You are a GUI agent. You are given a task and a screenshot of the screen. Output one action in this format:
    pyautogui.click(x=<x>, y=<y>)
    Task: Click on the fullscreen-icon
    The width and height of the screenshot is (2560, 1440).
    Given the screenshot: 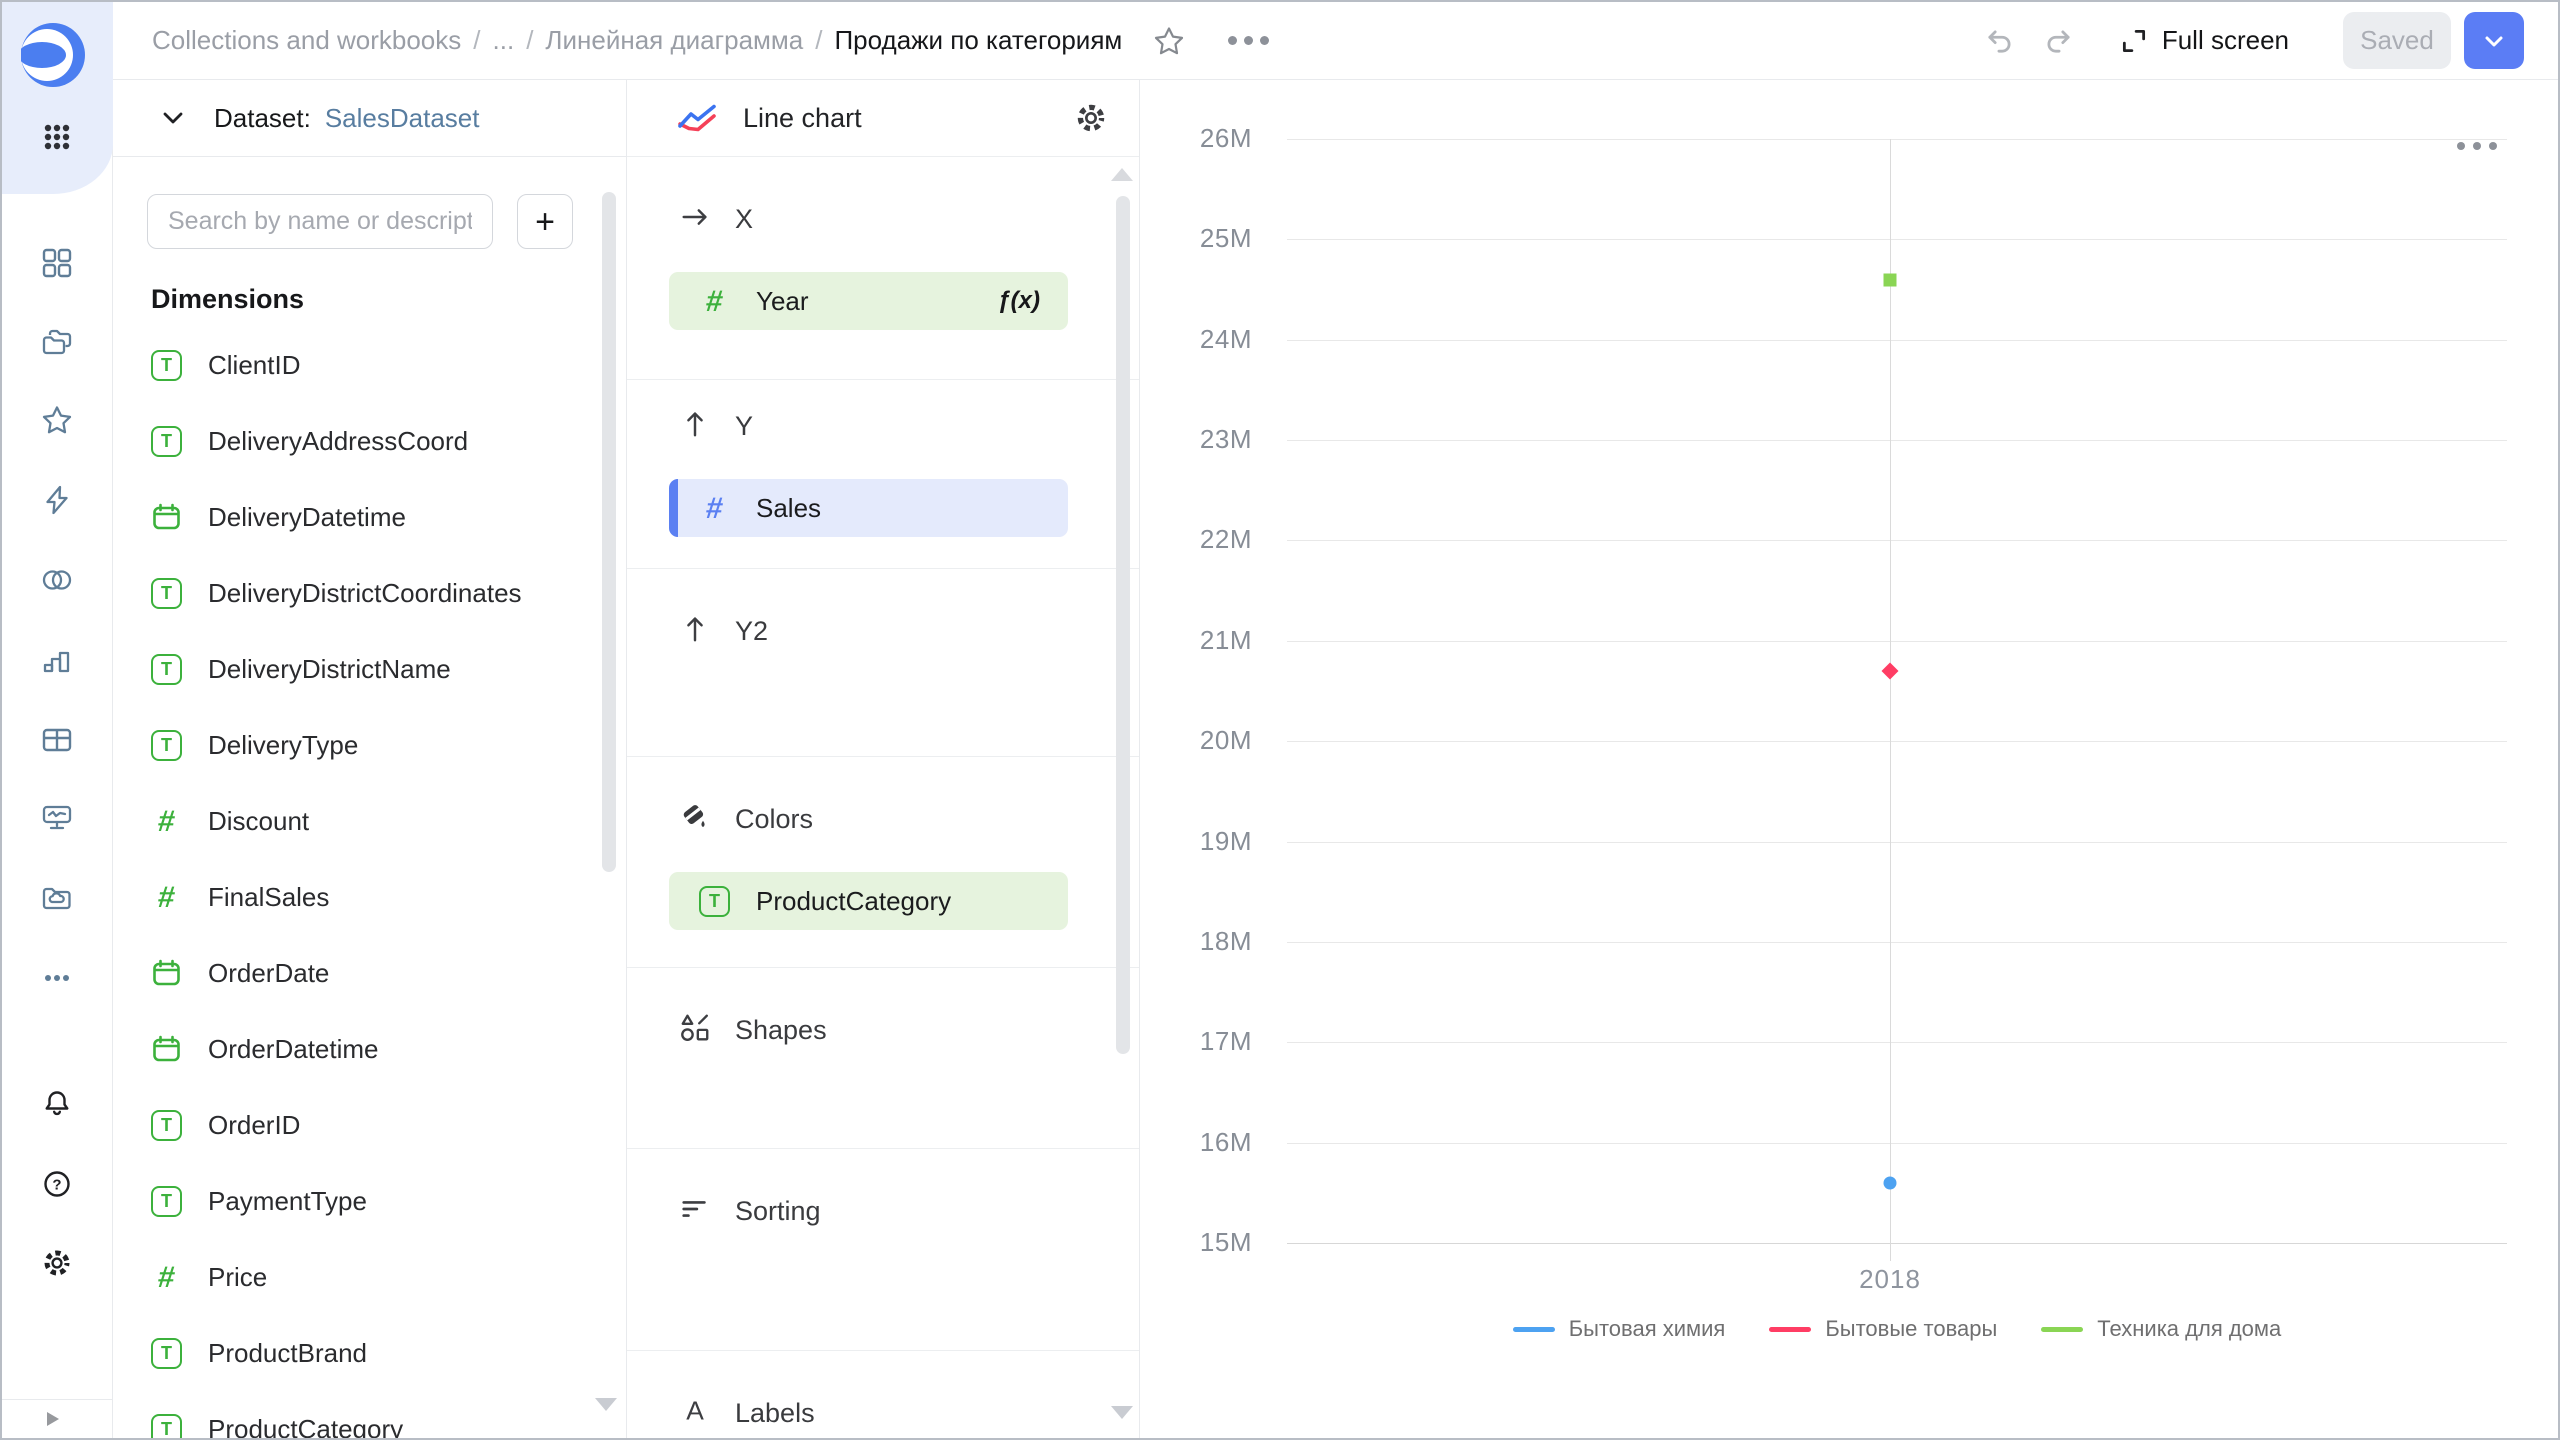 What is the action you would take?
    pyautogui.click(x=2134, y=41)
    